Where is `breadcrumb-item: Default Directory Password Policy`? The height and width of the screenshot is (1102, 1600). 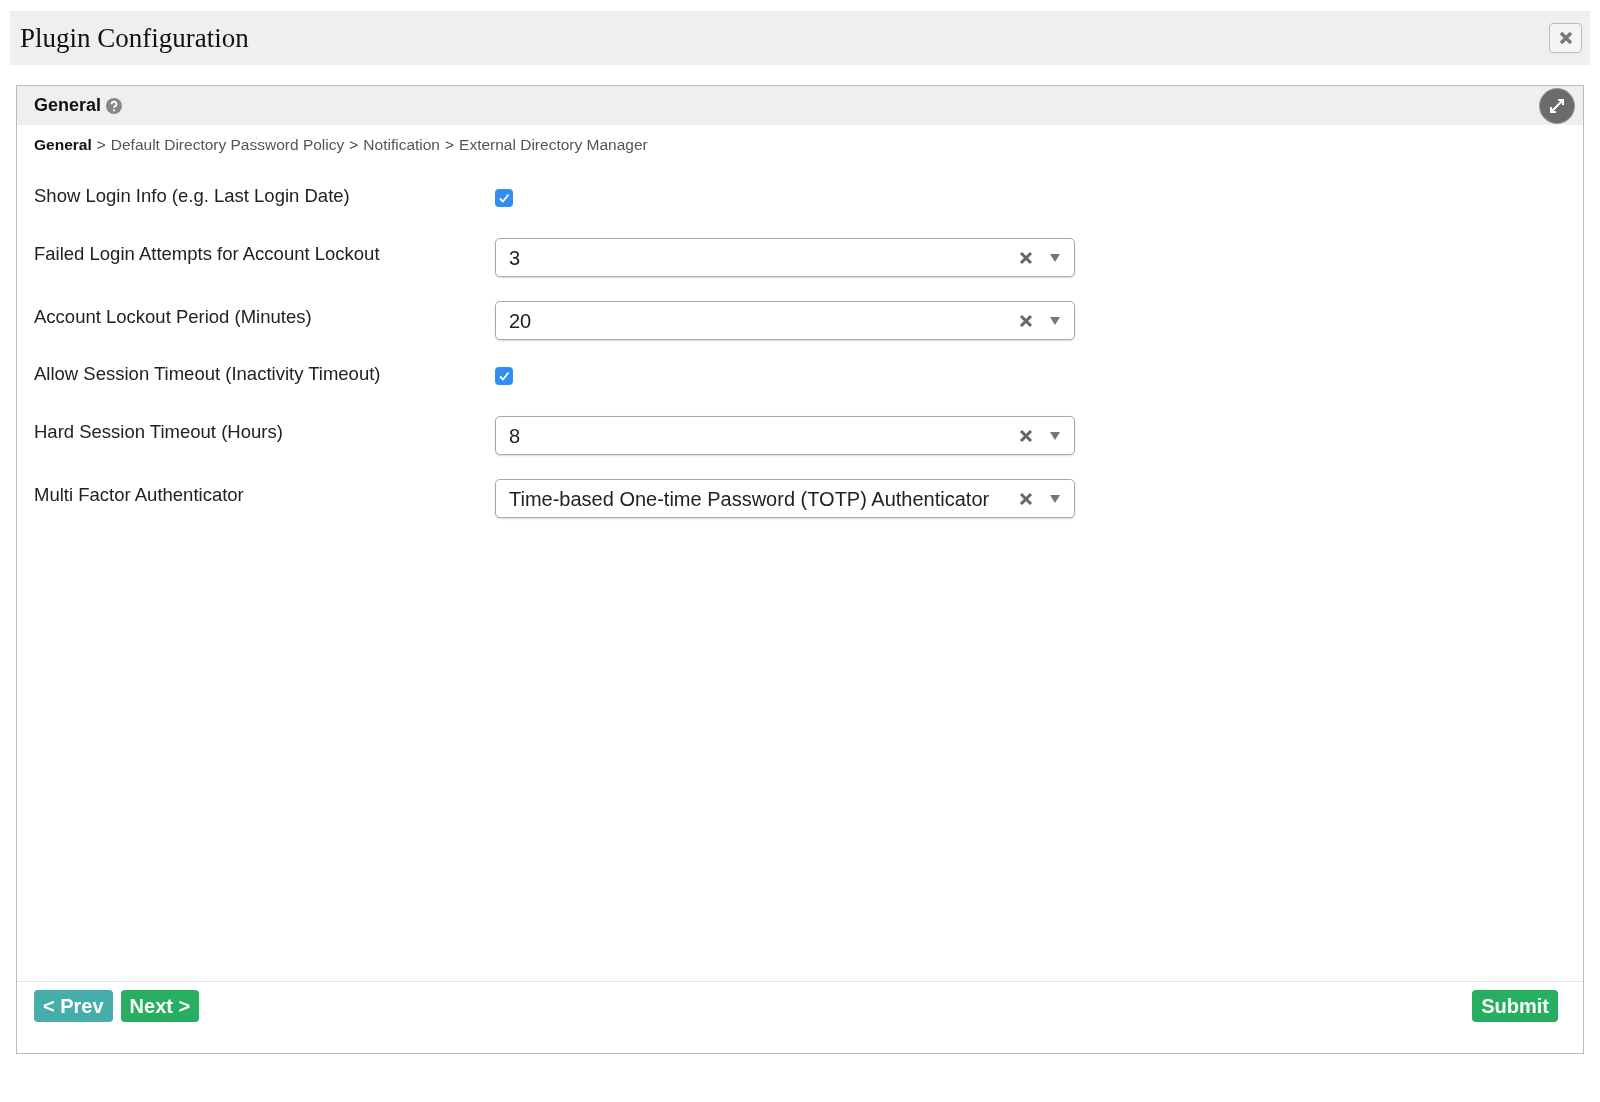 breadcrumb-item: Default Directory Password Policy is located at coordinates (227, 145).